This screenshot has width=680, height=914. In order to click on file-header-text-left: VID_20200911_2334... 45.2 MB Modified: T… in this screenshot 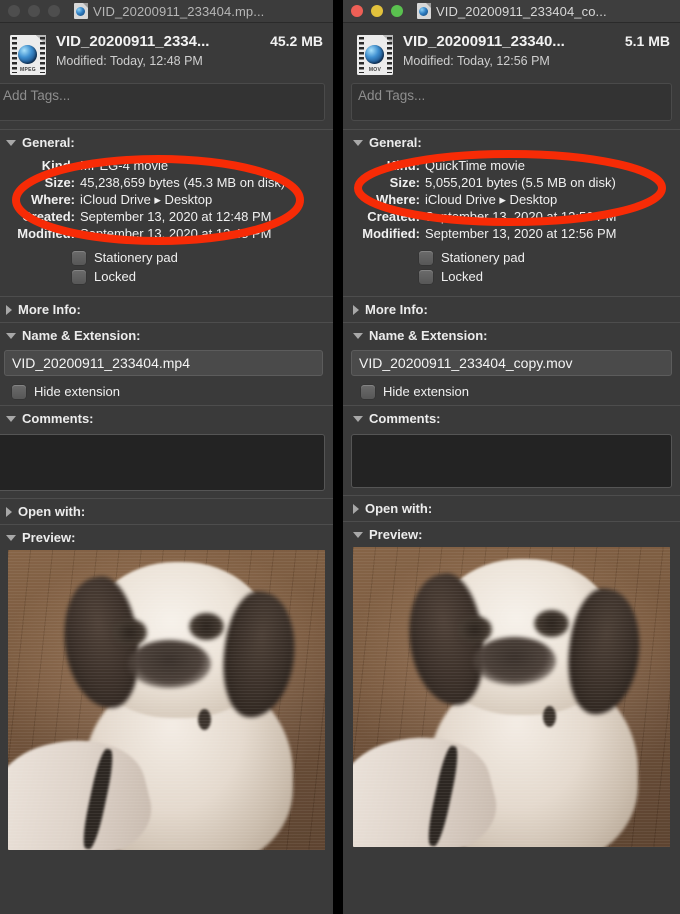, I will do `click(189, 50)`.